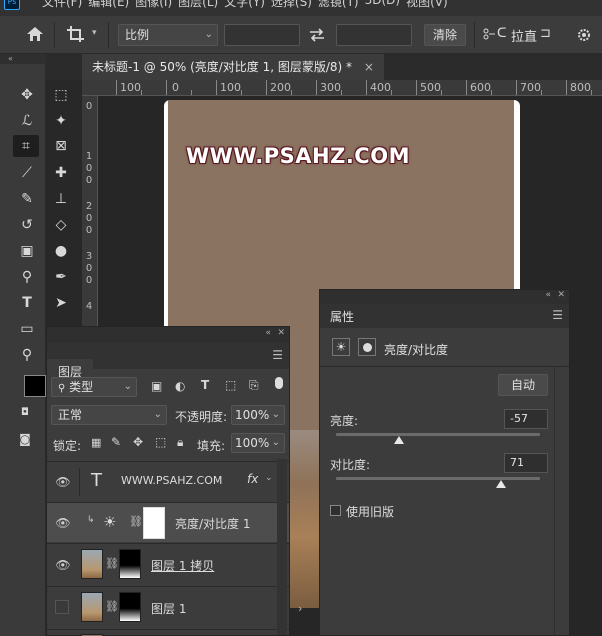 The width and height of the screenshot is (602, 636). Describe the element at coordinates (25, 439) in the screenshot. I see `quick-mask-icon: ◙` at that location.